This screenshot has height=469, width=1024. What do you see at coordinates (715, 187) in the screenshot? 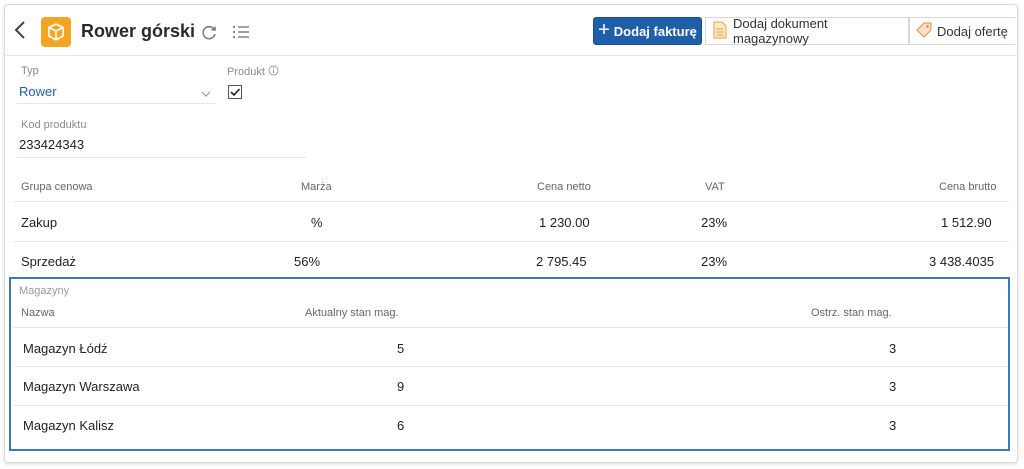
I see `pricing-header-vat: VAT` at bounding box center [715, 187].